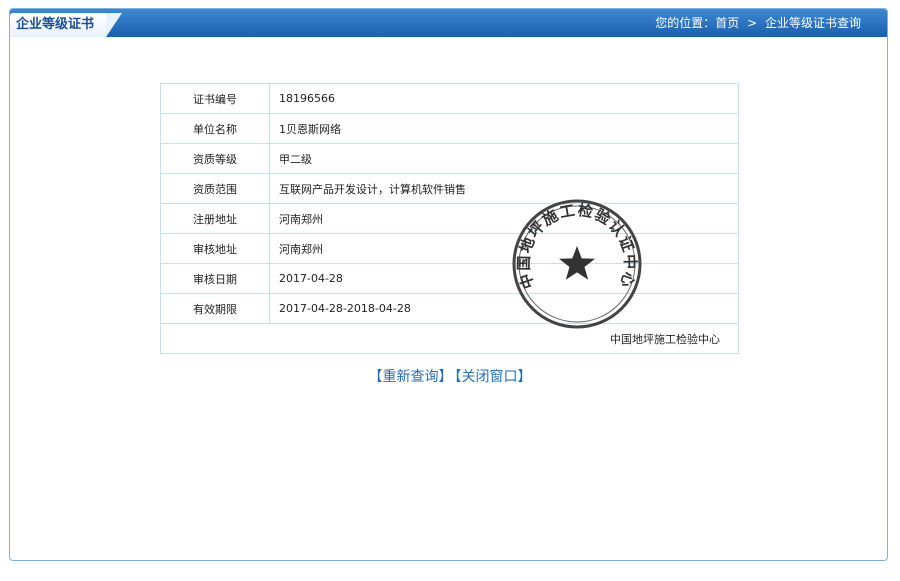 This screenshot has height=581, width=900. What do you see at coordinates (215, 158) in the screenshot?
I see `row-label: 资质等级` at bounding box center [215, 158].